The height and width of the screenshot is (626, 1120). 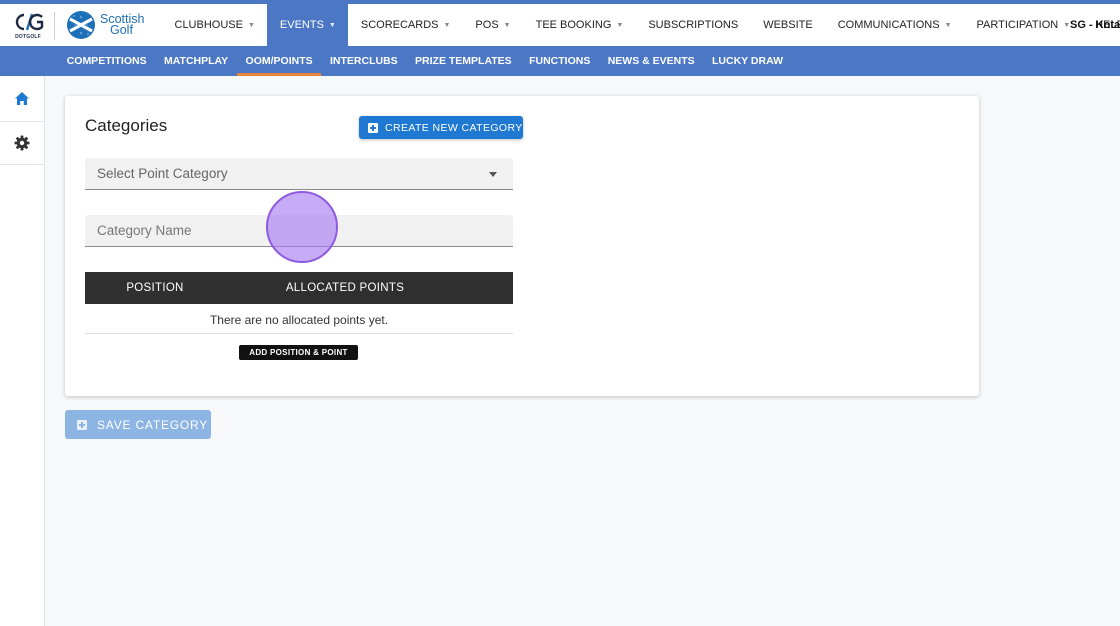 I want to click on nav-subscriptions: SUBSCRIPTIONS, so click(x=693, y=25).